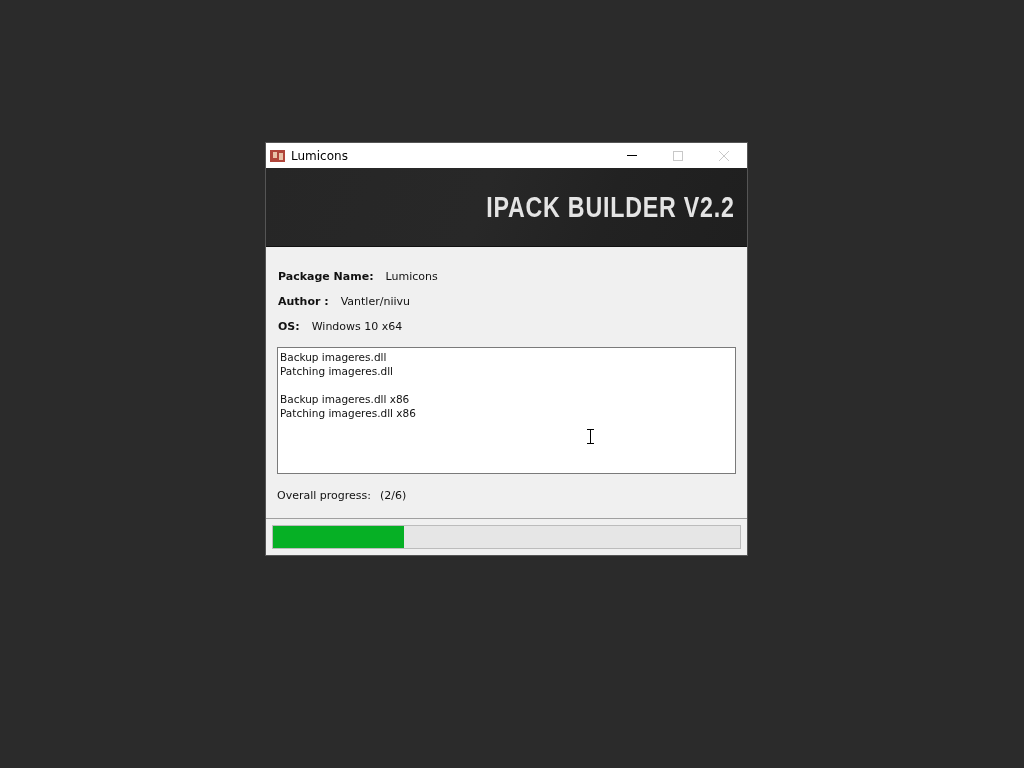 The height and width of the screenshot is (768, 1024). I want to click on field-label: Author :, so click(303, 301).